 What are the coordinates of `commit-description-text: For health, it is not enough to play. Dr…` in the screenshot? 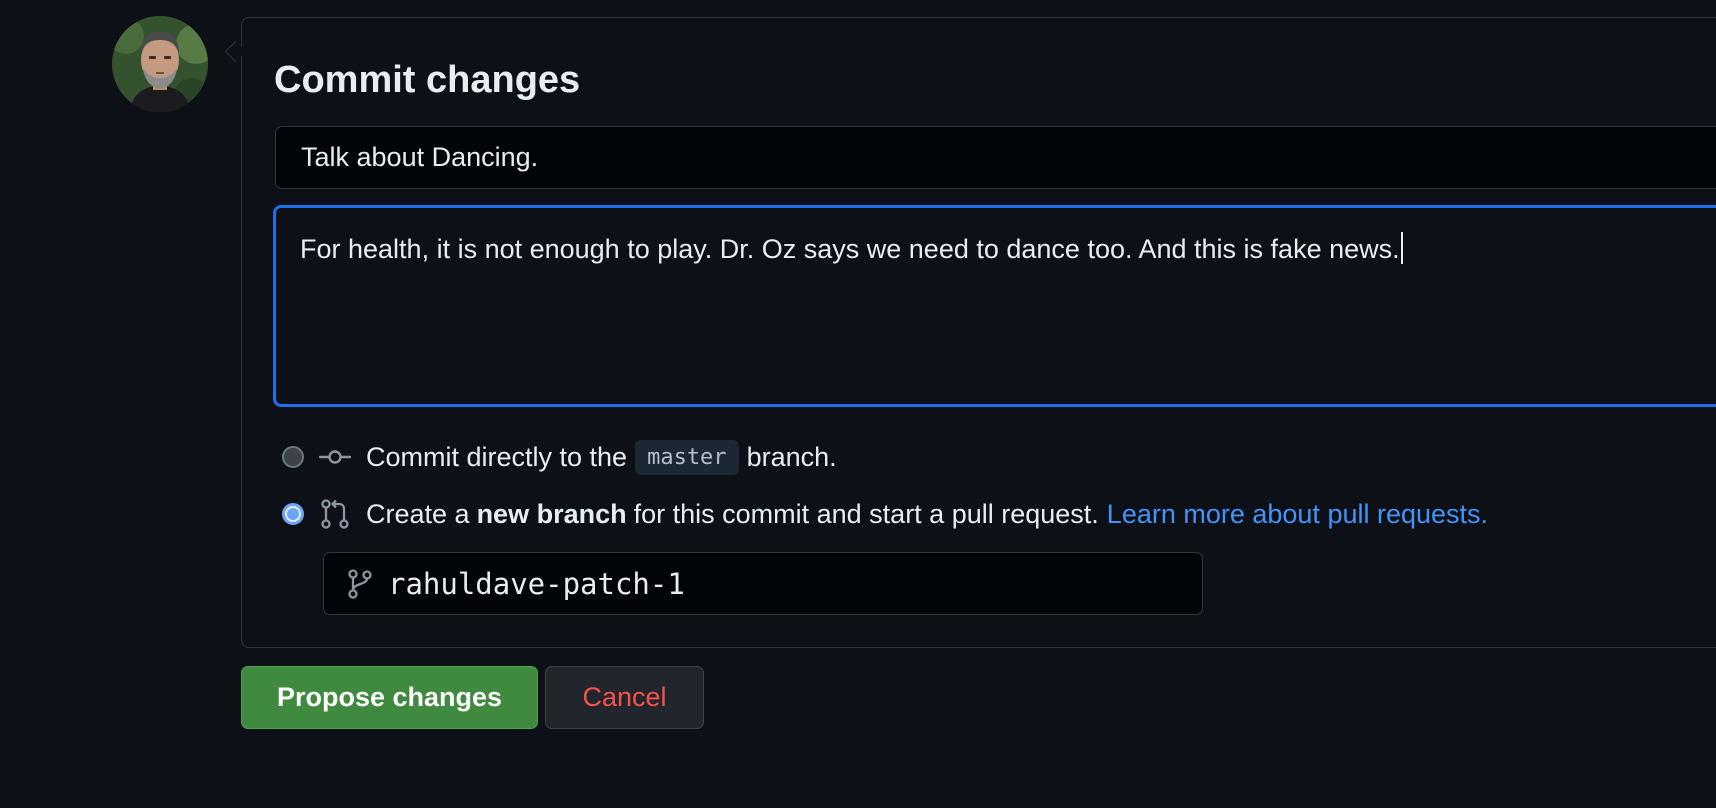 It's located at (851, 249).